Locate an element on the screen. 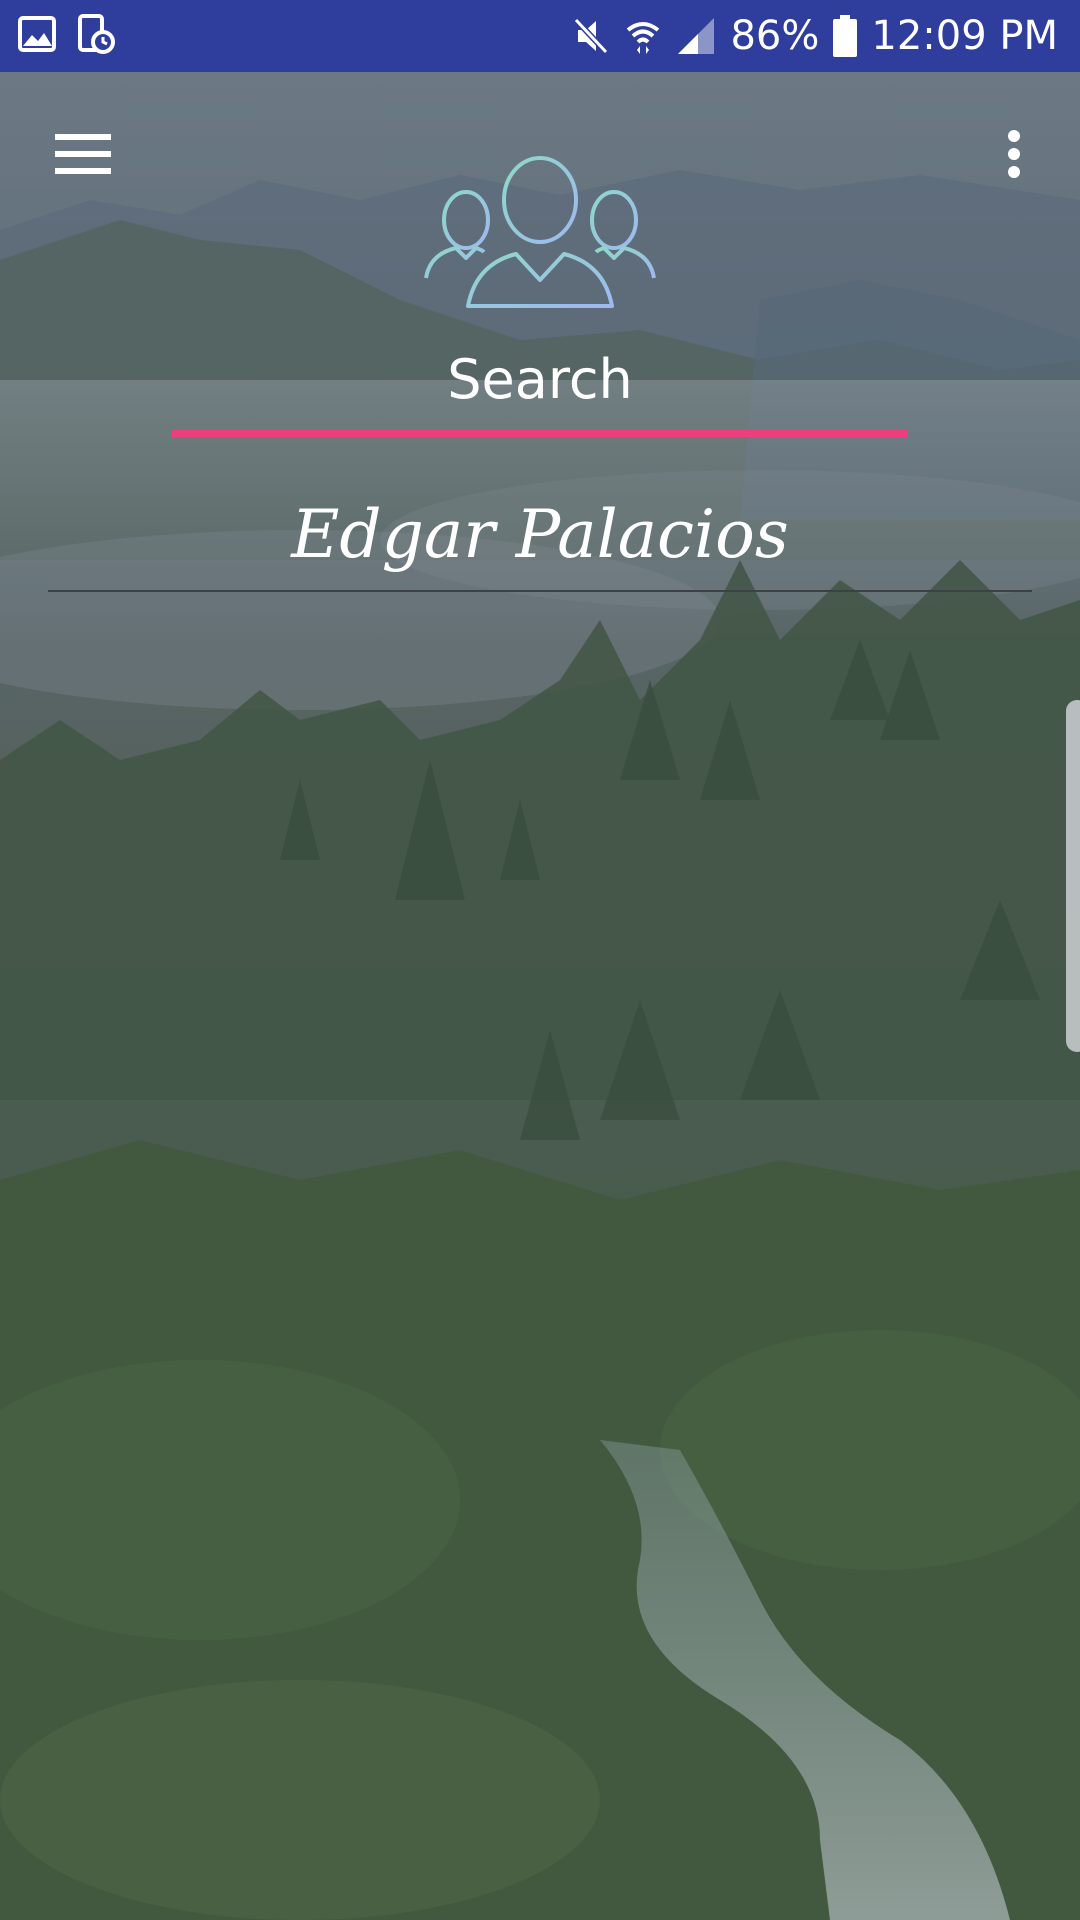 This screenshot has width=1080, height=1920. wifi-icon is located at coordinates (643, 38).